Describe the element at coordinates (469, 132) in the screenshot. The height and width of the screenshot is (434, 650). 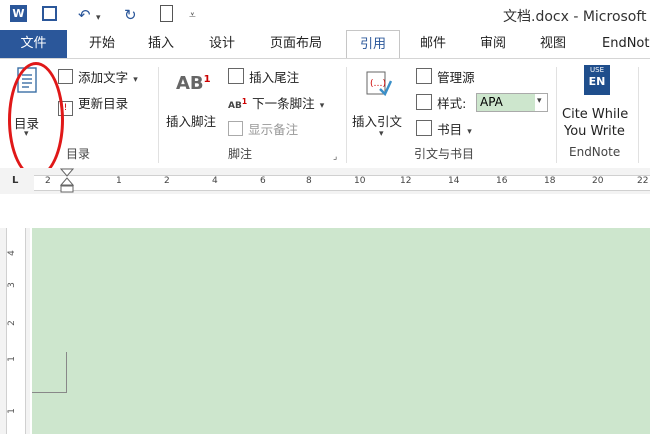
I see `bibliography-dropdown-icon: ▾` at that location.